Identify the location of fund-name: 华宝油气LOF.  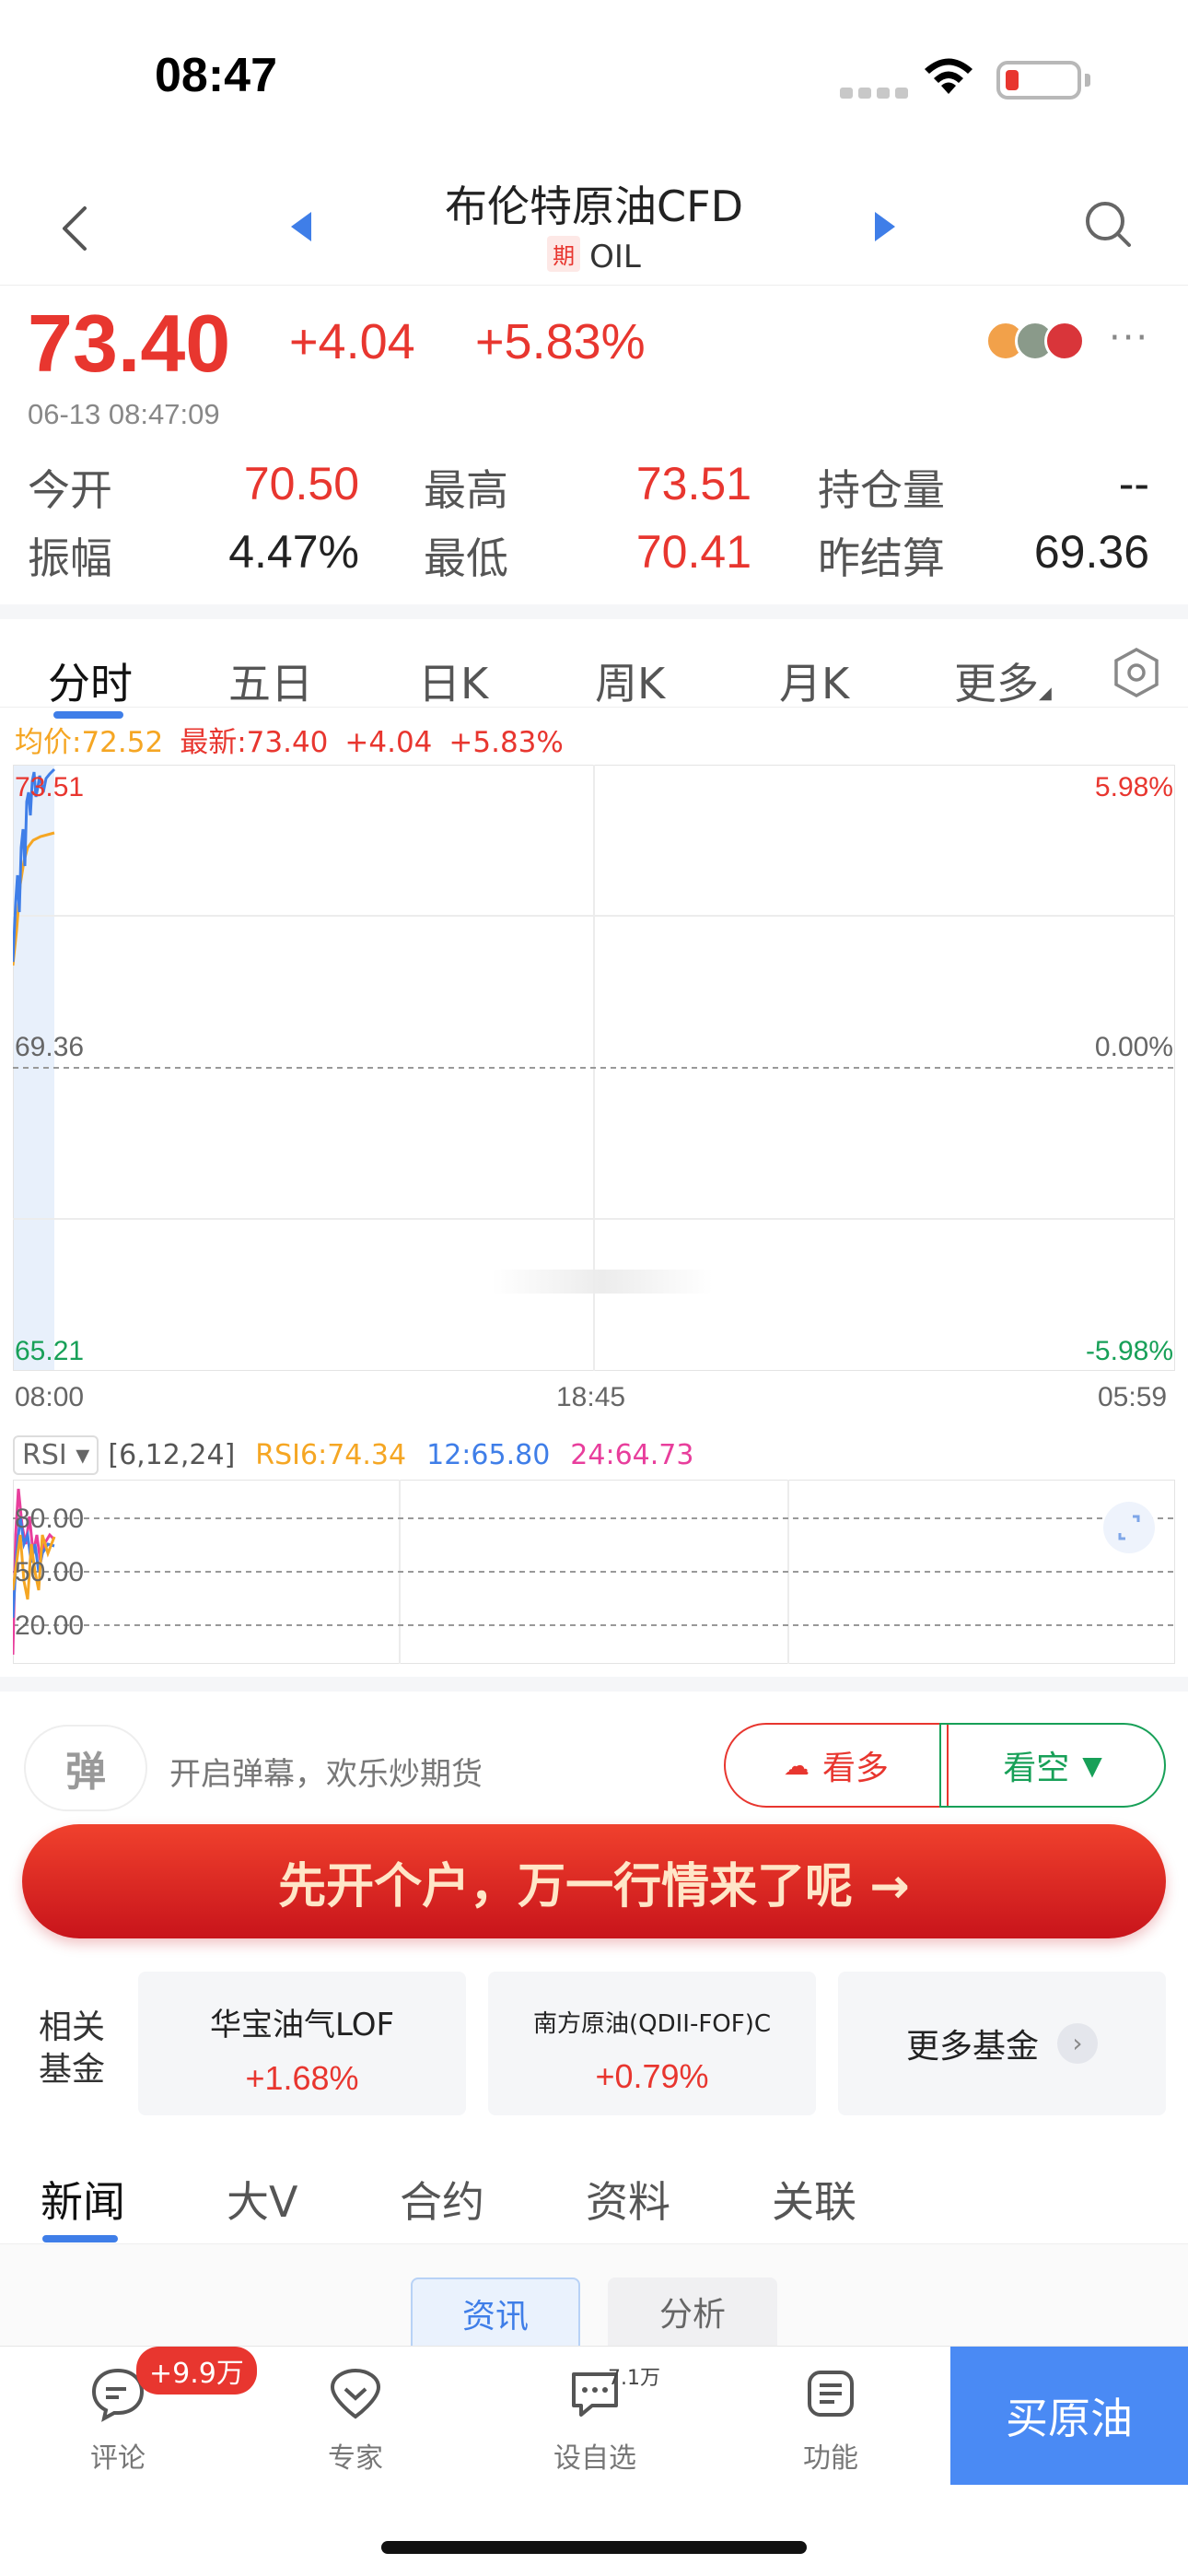
(302, 2025).